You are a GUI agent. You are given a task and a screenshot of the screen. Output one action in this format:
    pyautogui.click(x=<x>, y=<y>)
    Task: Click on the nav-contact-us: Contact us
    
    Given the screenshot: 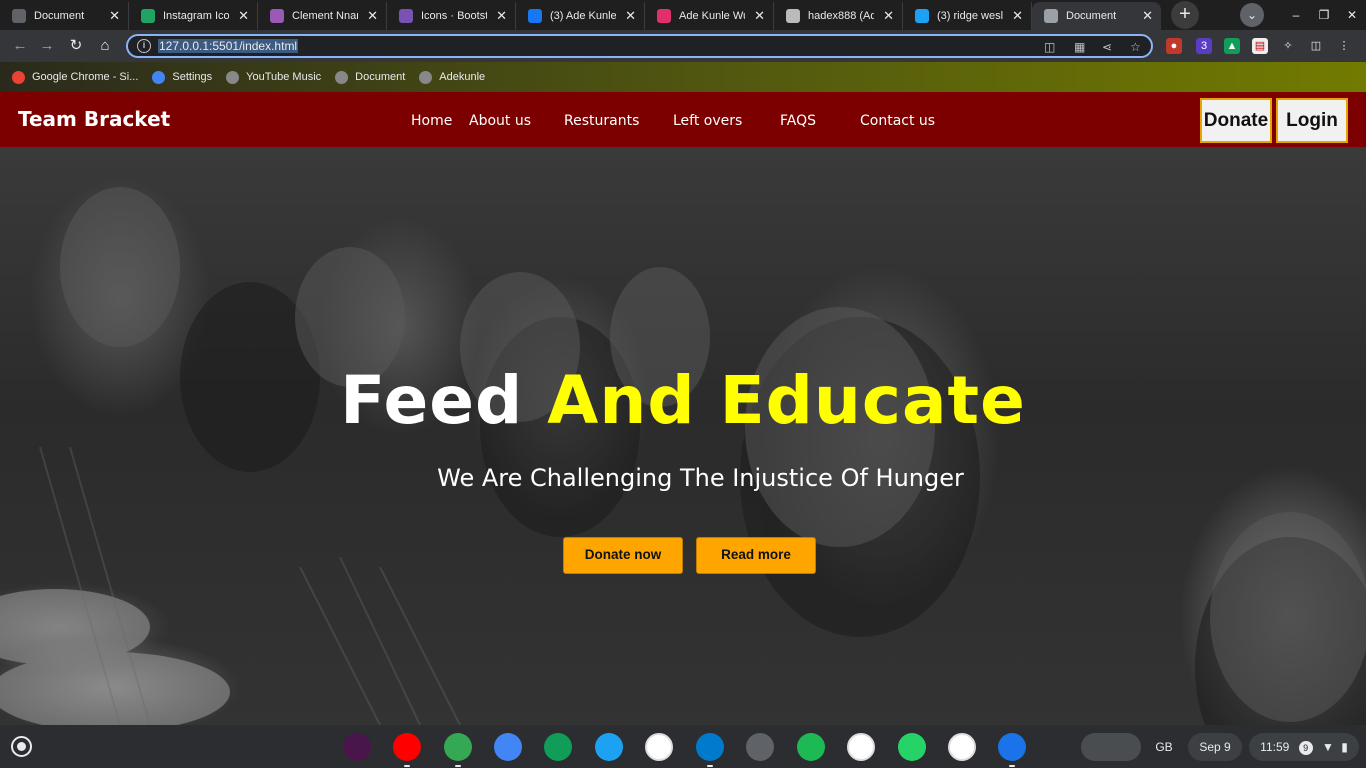 What is the action you would take?
    pyautogui.click(x=897, y=121)
    